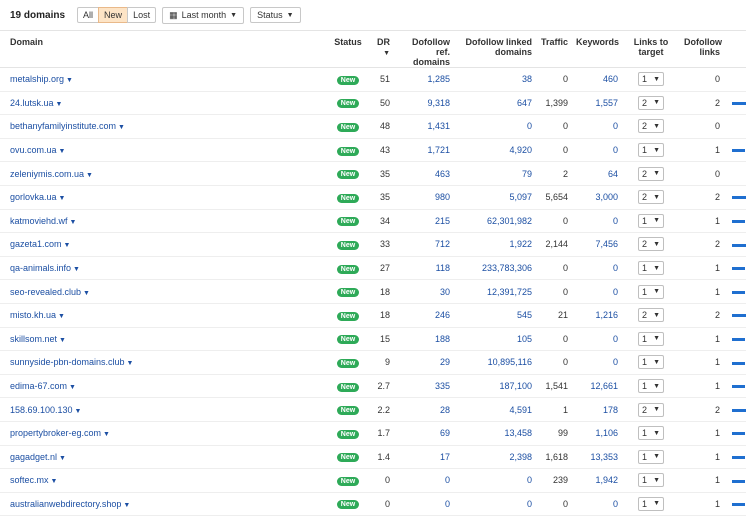 The image size is (746, 516). Describe the element at coordinates (438, 150) in the screenshot. I see `ref-domains-link: 1,721` at that location.